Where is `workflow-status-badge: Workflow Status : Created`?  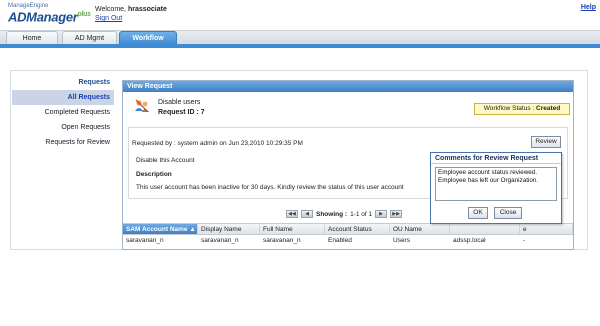 workflow-status-badge: Workflow Status : Created is located at coordinates (522, 109).